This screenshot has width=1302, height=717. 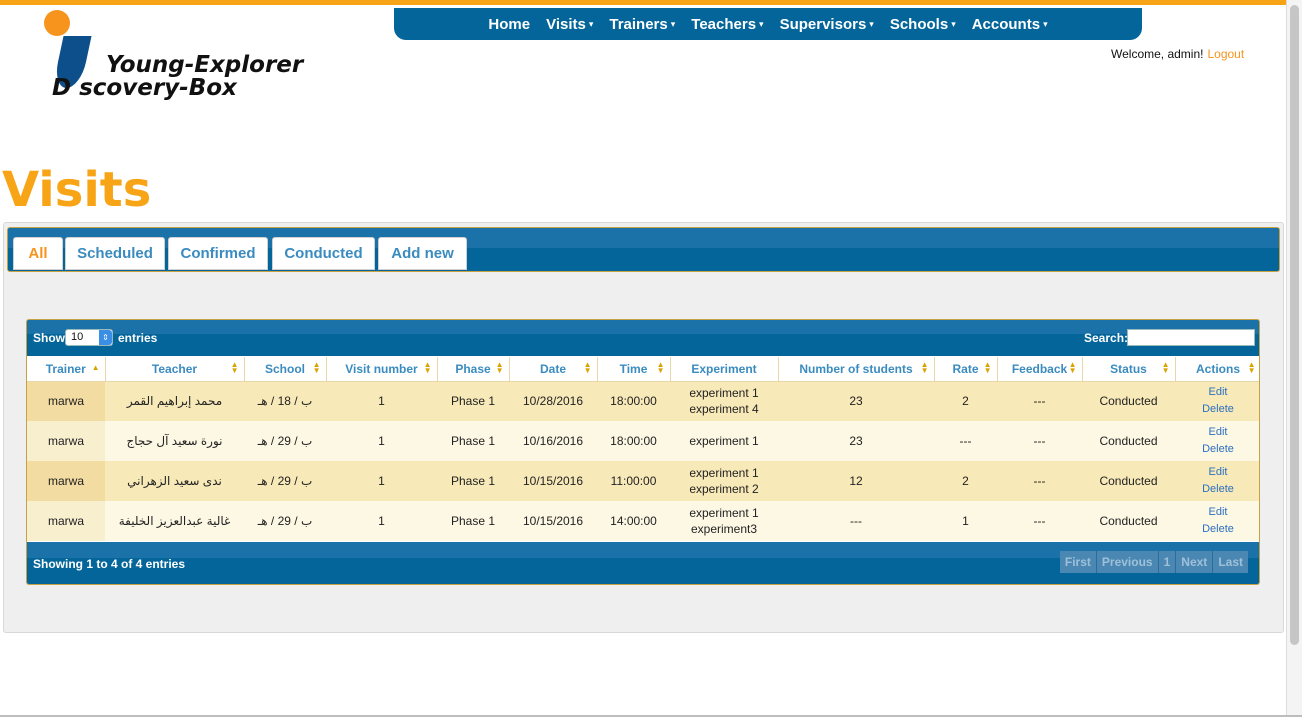 I want to click on tab-add-new: Add new, so click(x=422, y=253).